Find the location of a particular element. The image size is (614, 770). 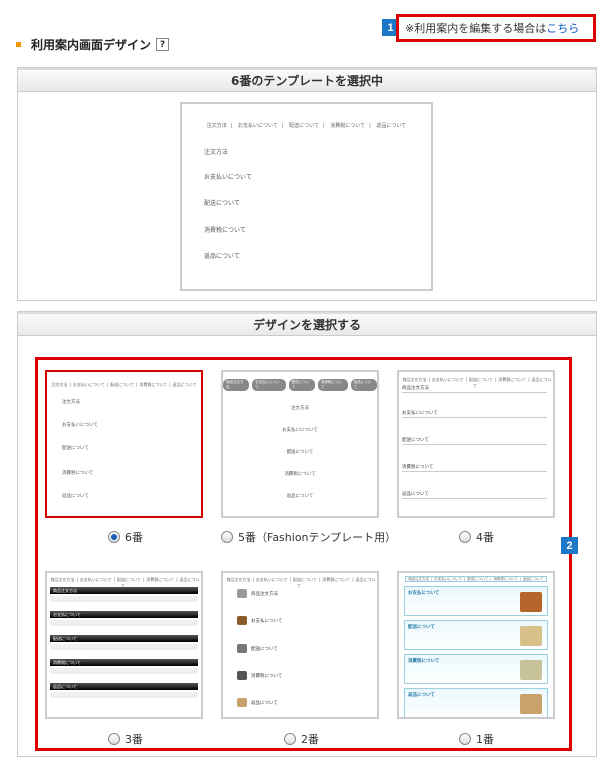

thumb-bar: 消費税について is located at coordinates (124, 662).